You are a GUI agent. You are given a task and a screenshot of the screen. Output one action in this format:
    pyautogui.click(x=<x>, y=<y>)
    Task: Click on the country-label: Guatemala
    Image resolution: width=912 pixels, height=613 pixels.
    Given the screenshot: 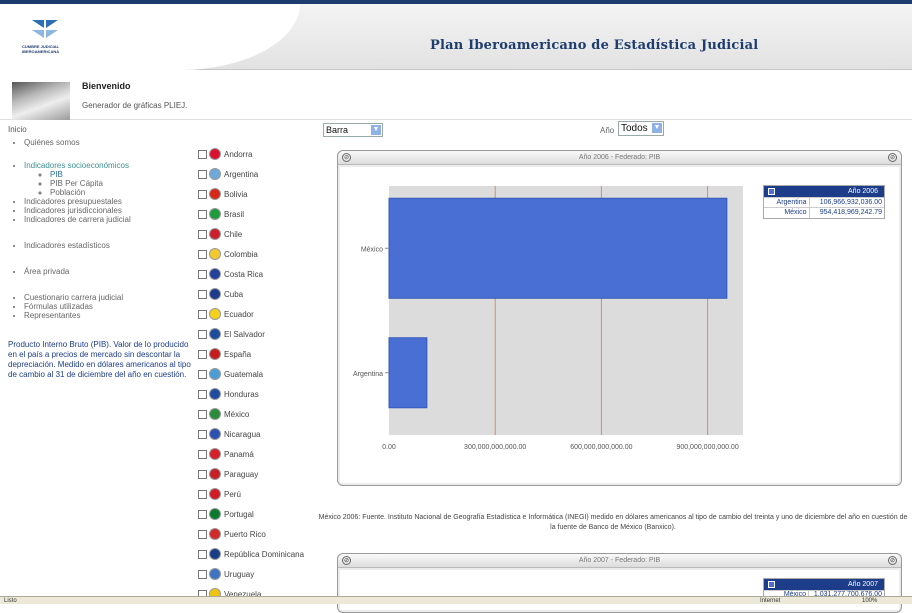 What is the action you would take?
    pyautogui.click(x=244, y=374)
    